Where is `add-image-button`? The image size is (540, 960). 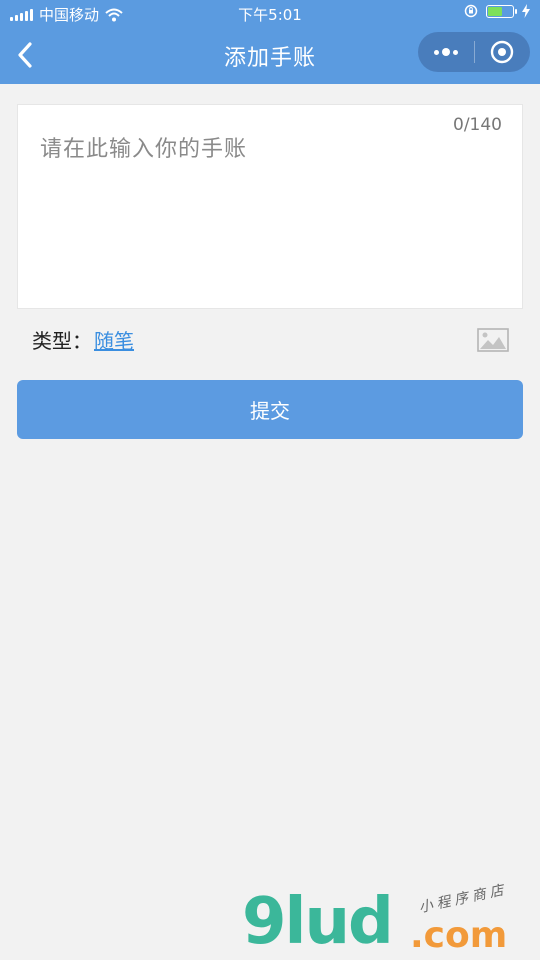
add-image-button is located at coordinates (493, 340).